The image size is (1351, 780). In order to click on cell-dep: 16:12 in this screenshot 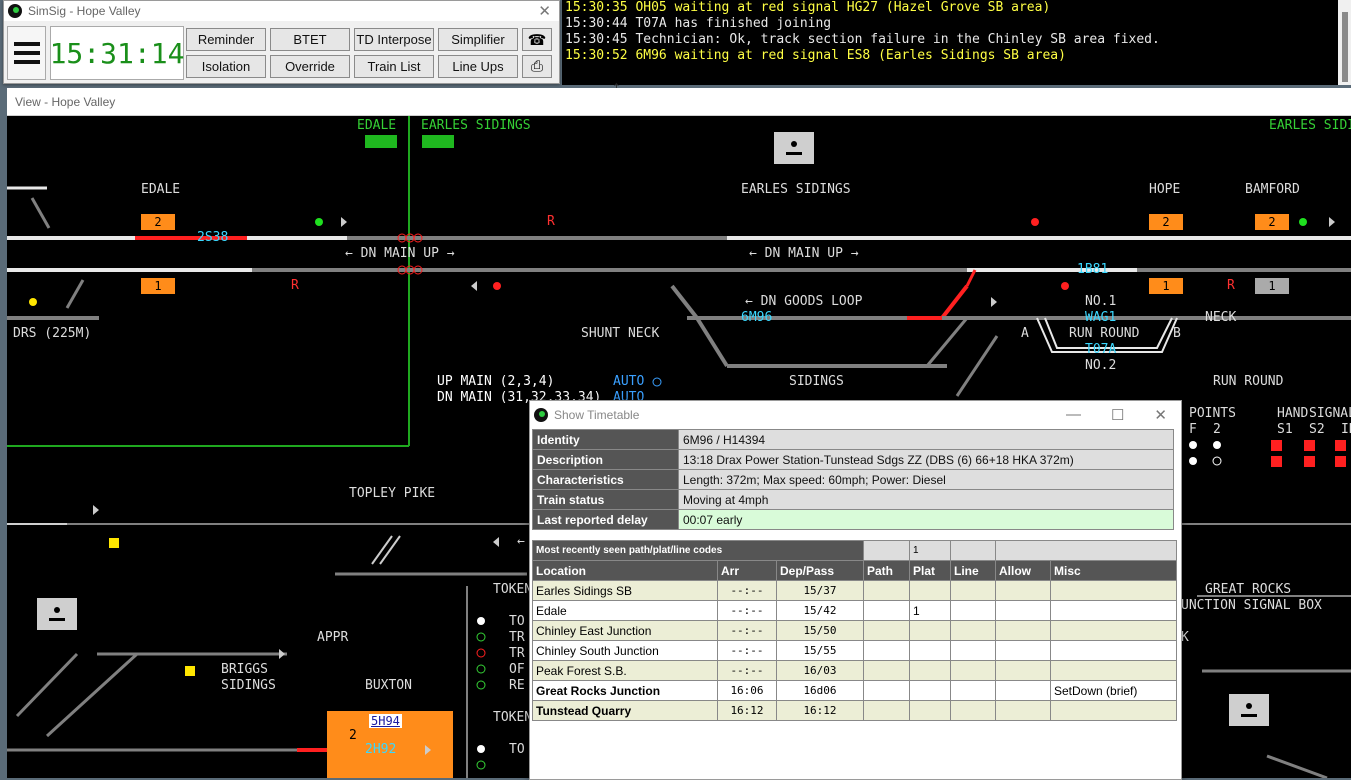, I will do `click(820, 710)`.